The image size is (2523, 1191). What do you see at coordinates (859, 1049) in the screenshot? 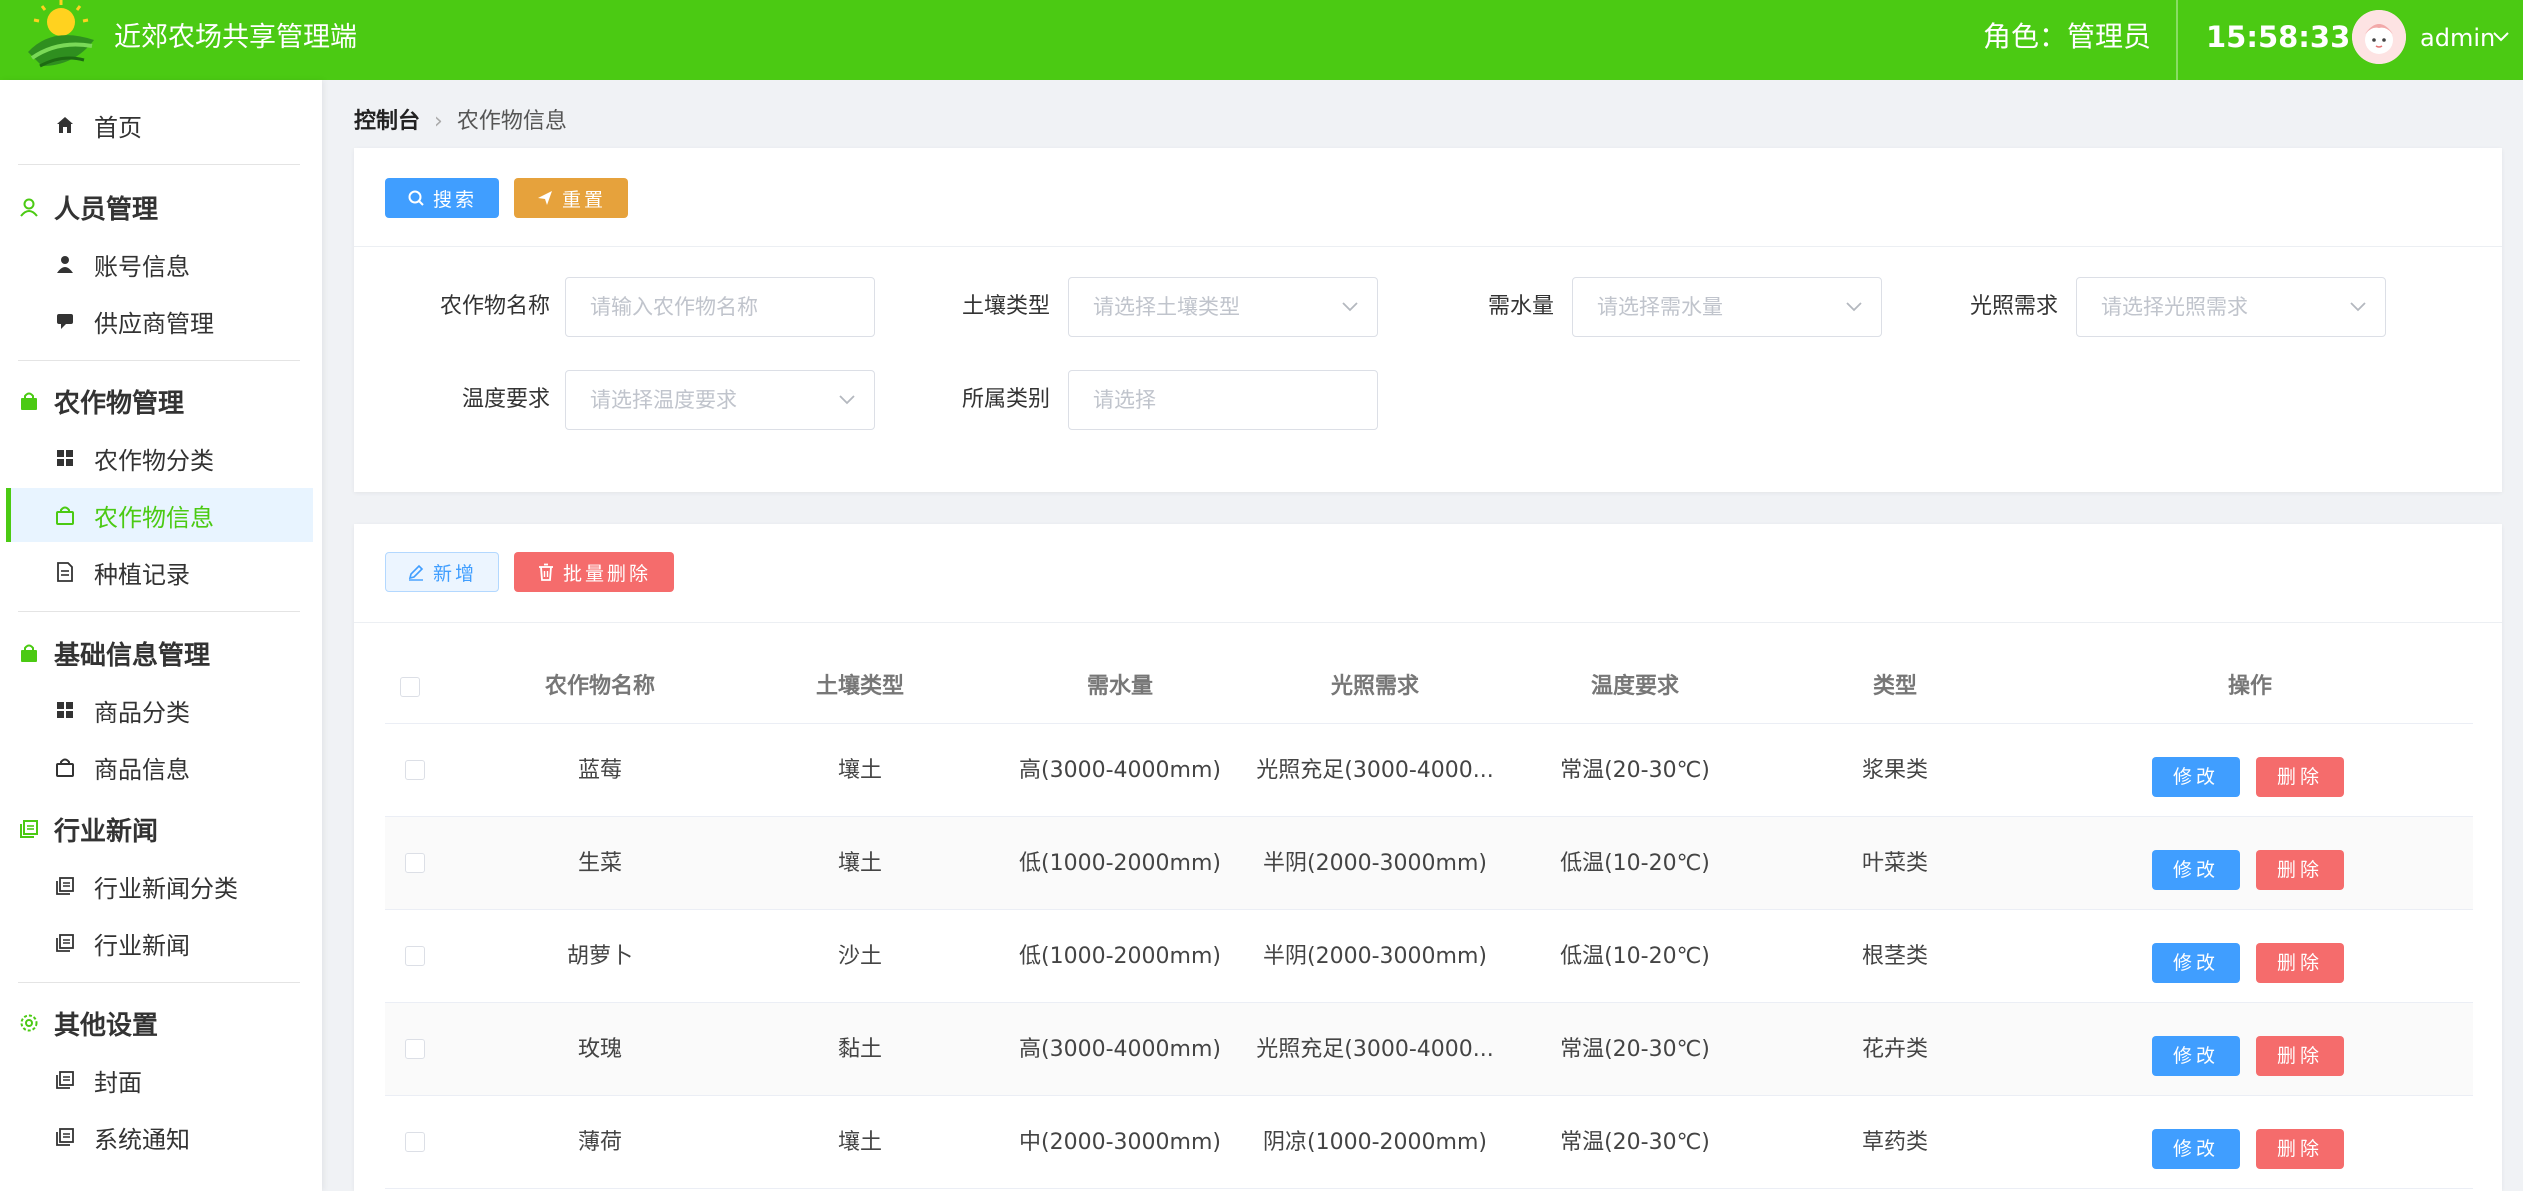
I see `cell-soil-type: 黏土` at bounding box center [859, 1049].